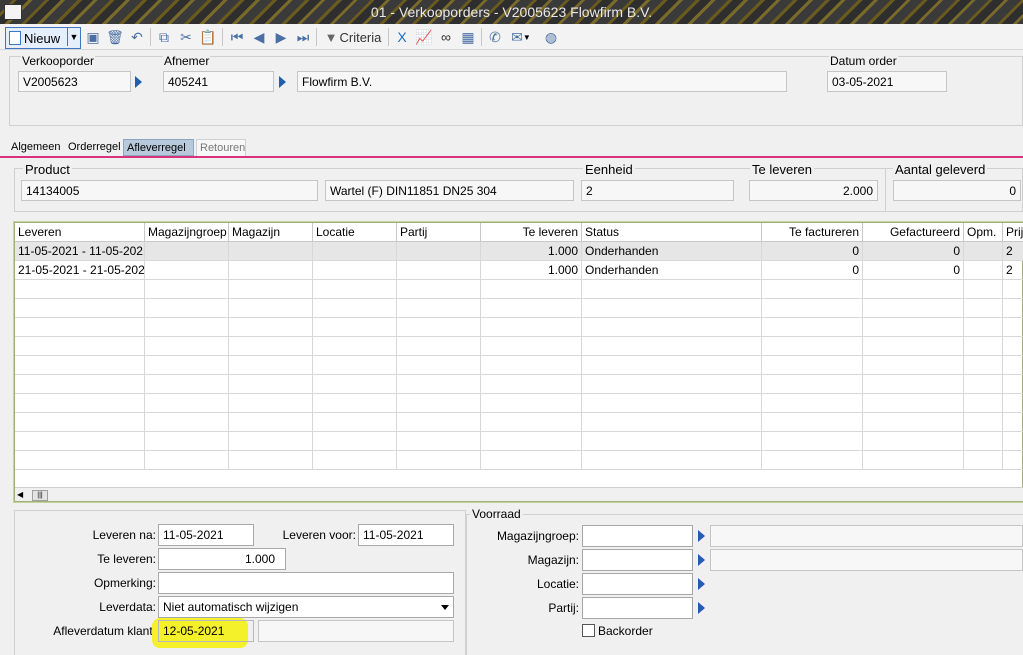  I want to click on nieuw-dropdown-icon: ▼, so click(73, 37).